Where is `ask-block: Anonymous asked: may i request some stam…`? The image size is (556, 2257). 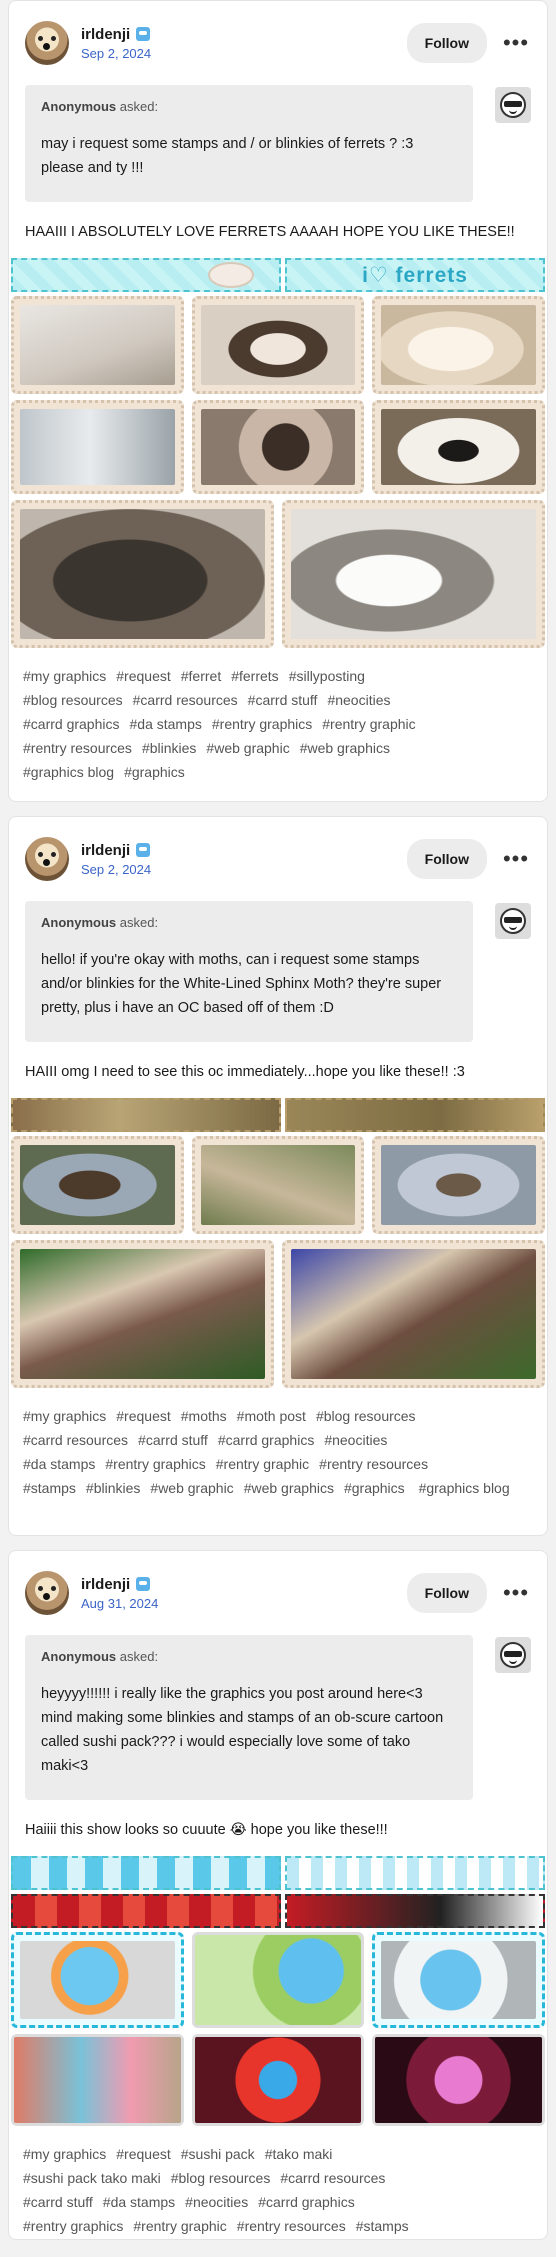
ask-block: Anonymous asked: may i request some stam… is located at coordinates (278, 143).